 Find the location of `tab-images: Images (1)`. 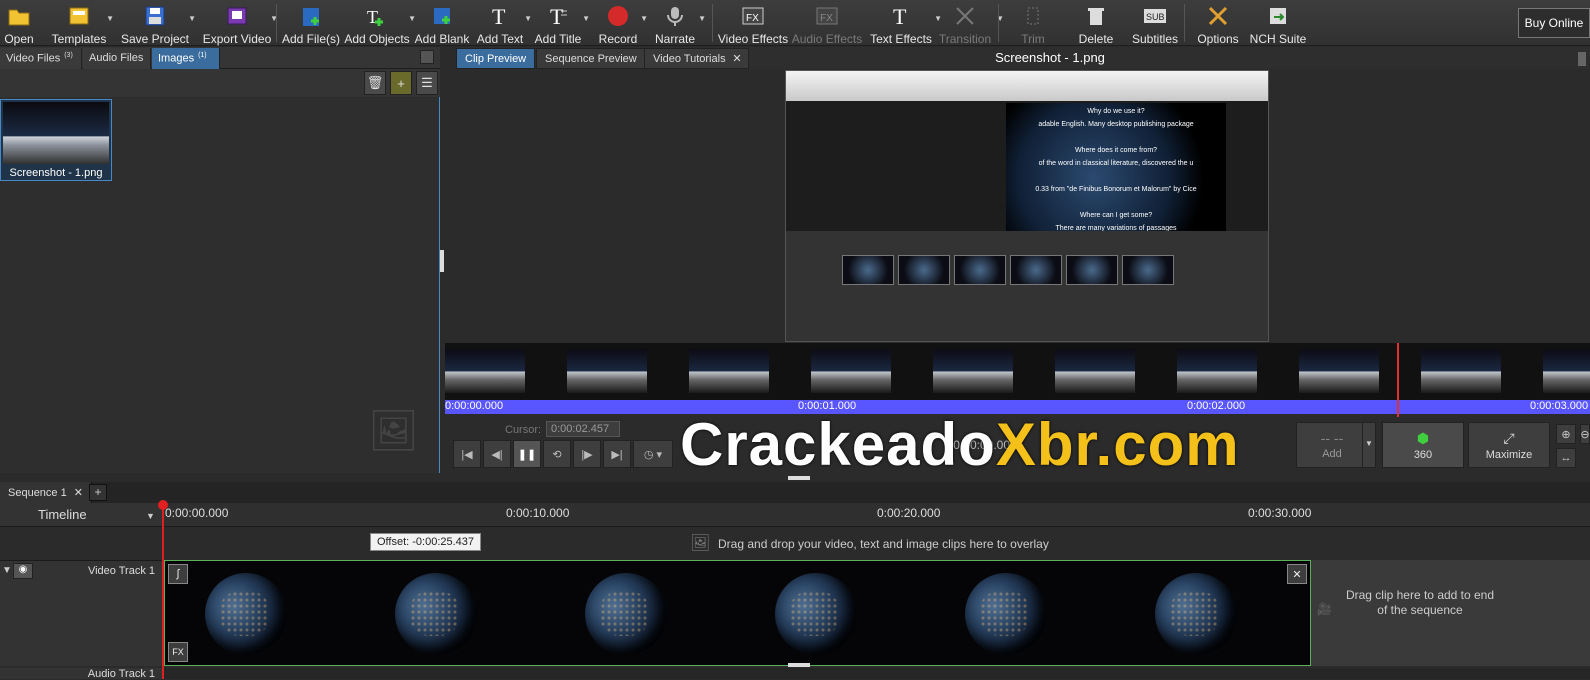

tab-images: Images (1) is located at coordinates (186, 58).